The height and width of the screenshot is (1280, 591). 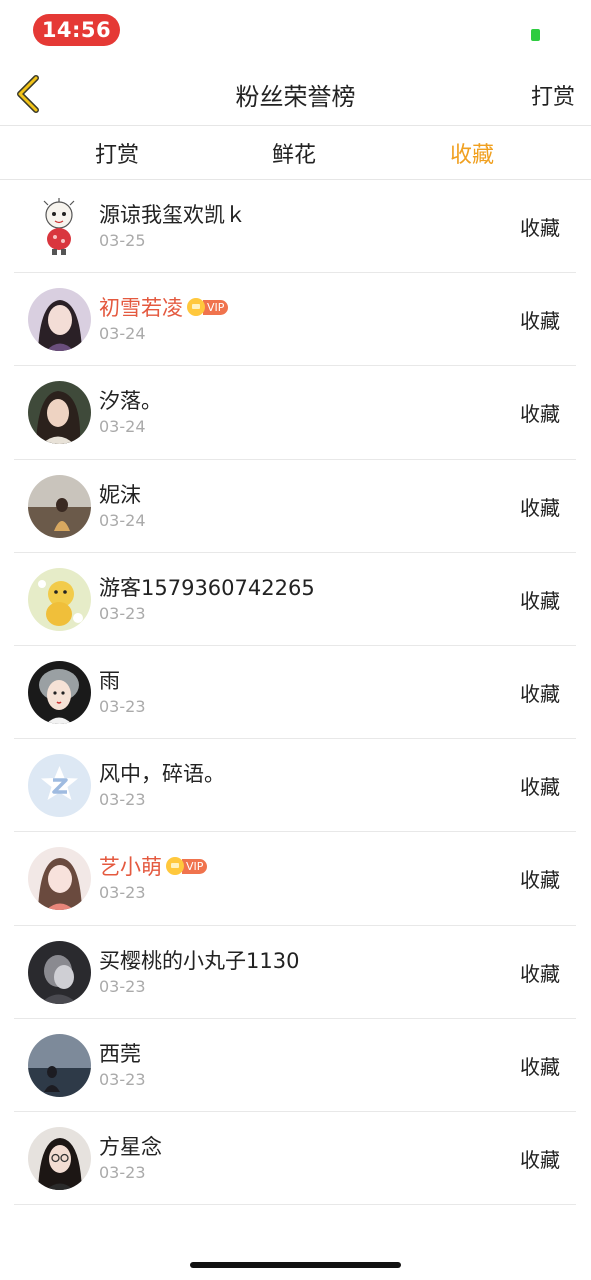 What do you see at coordinates (535, 35) in the screenshot?
I see `battery-icon` at bounding box center [535, 35].